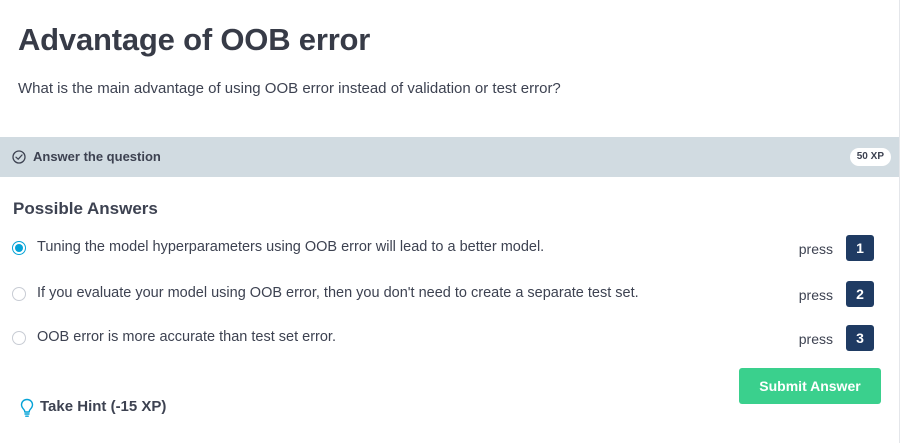 Image resolution: width=900 pixels, height=443 pixels. What do you see at coordinates (449, 157) in the screenshot?
I see `instruction-bar: Answer the question 50 XP` at bounding box center [449, 157].